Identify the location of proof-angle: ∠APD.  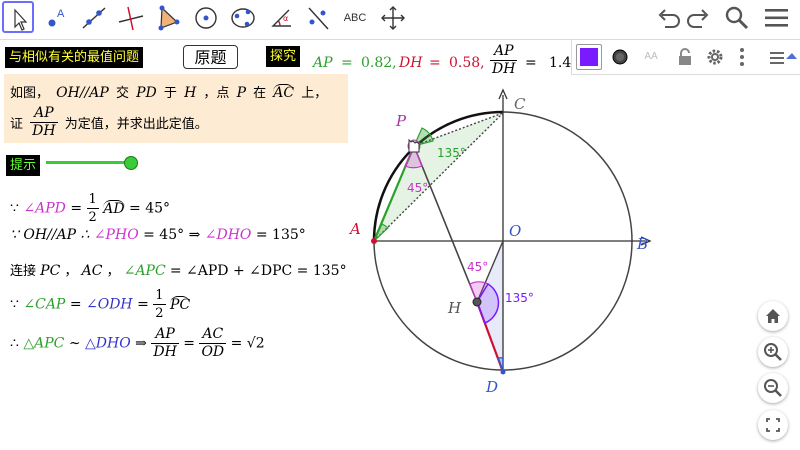
(44, 208).